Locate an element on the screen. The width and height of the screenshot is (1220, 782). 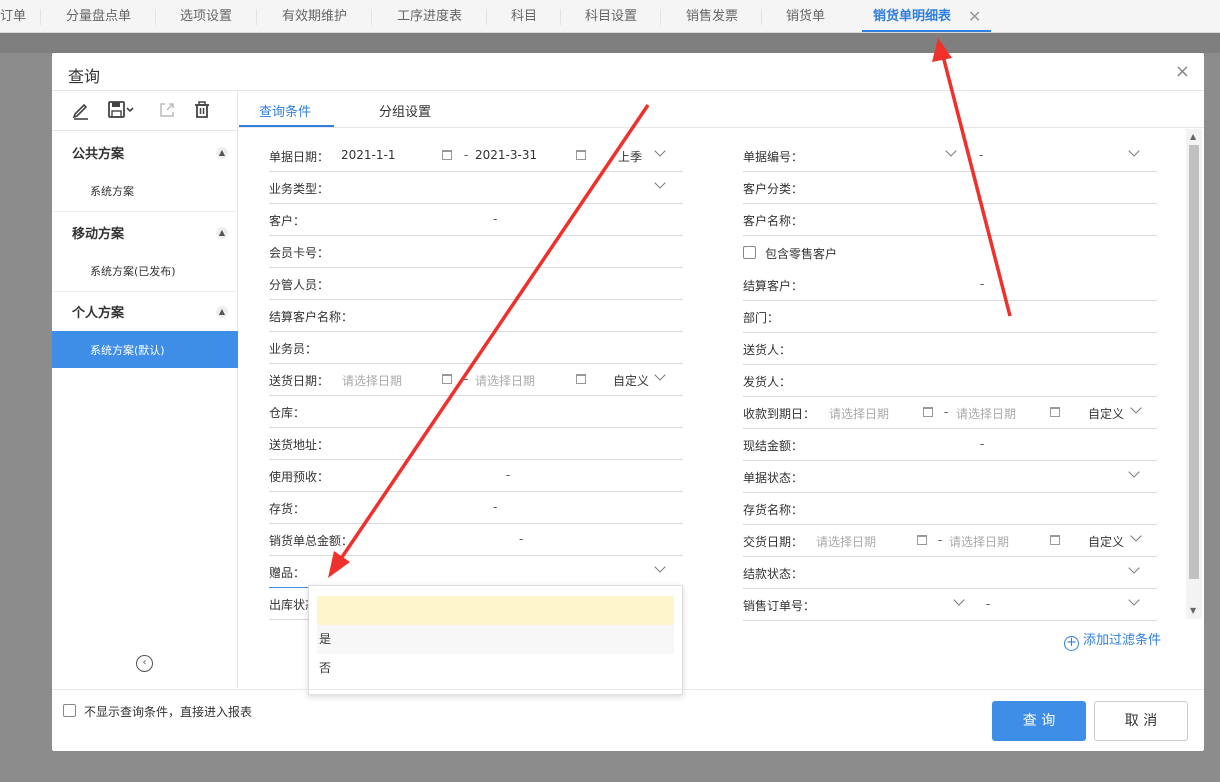
annotation-arrow is located at coordinates (976, 184).